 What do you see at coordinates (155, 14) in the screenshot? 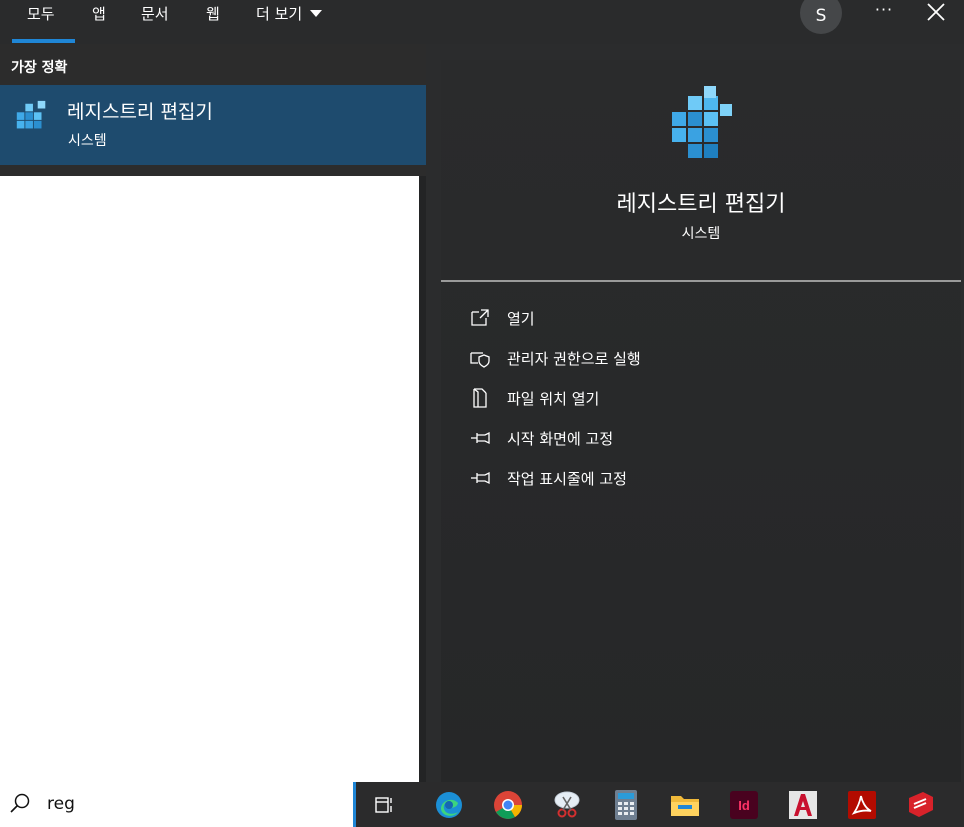
I see `tab-label: 문서` at bounding box center [155, 14].